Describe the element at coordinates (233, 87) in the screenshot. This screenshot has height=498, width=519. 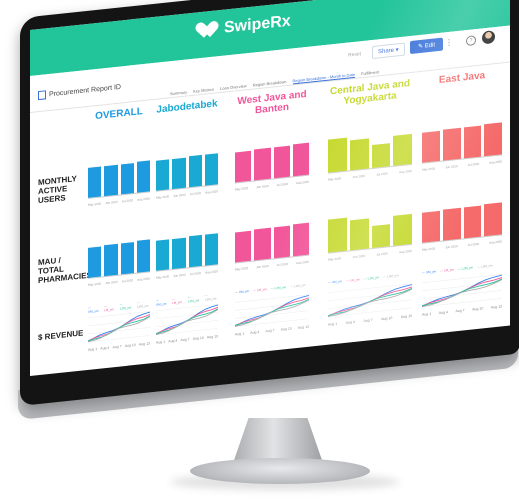
I see `tab-2: Loan Overview` at that location.